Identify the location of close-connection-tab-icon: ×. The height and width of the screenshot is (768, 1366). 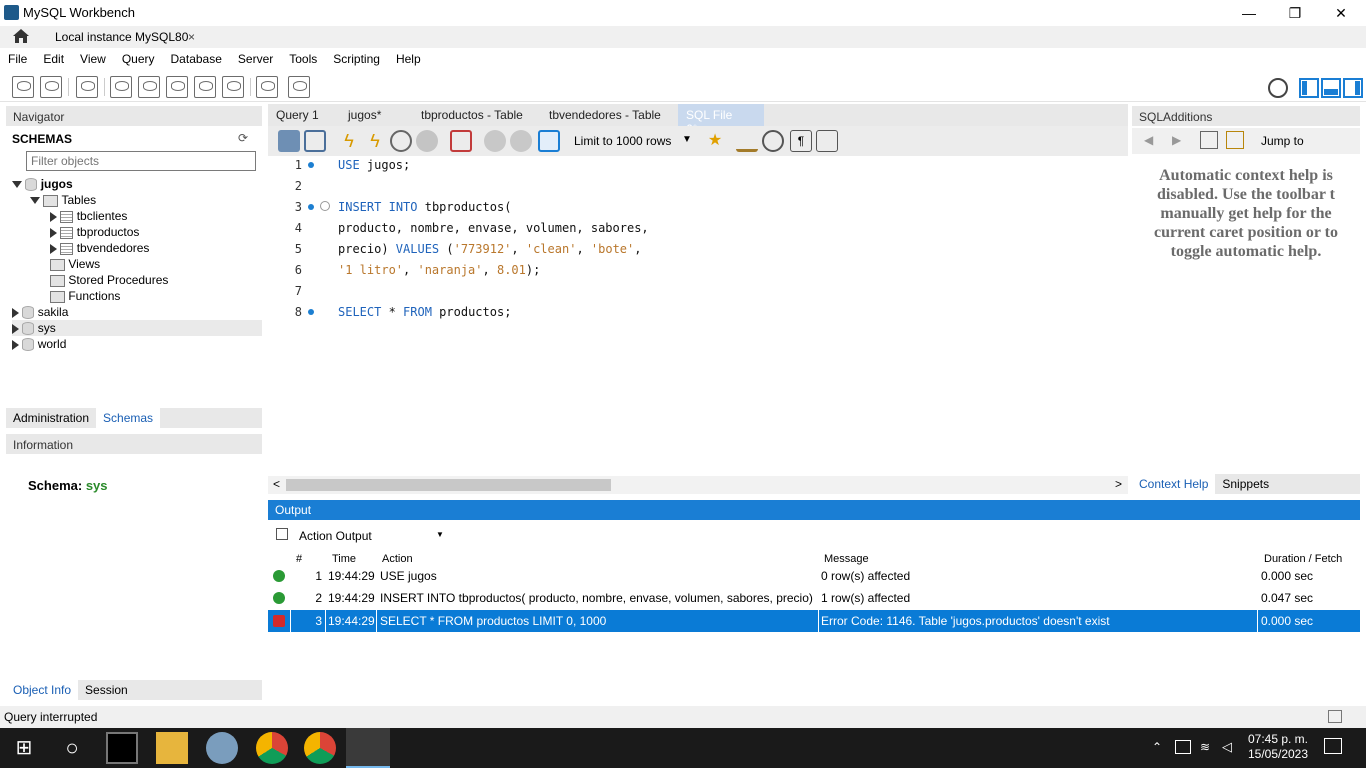
(191, 37).